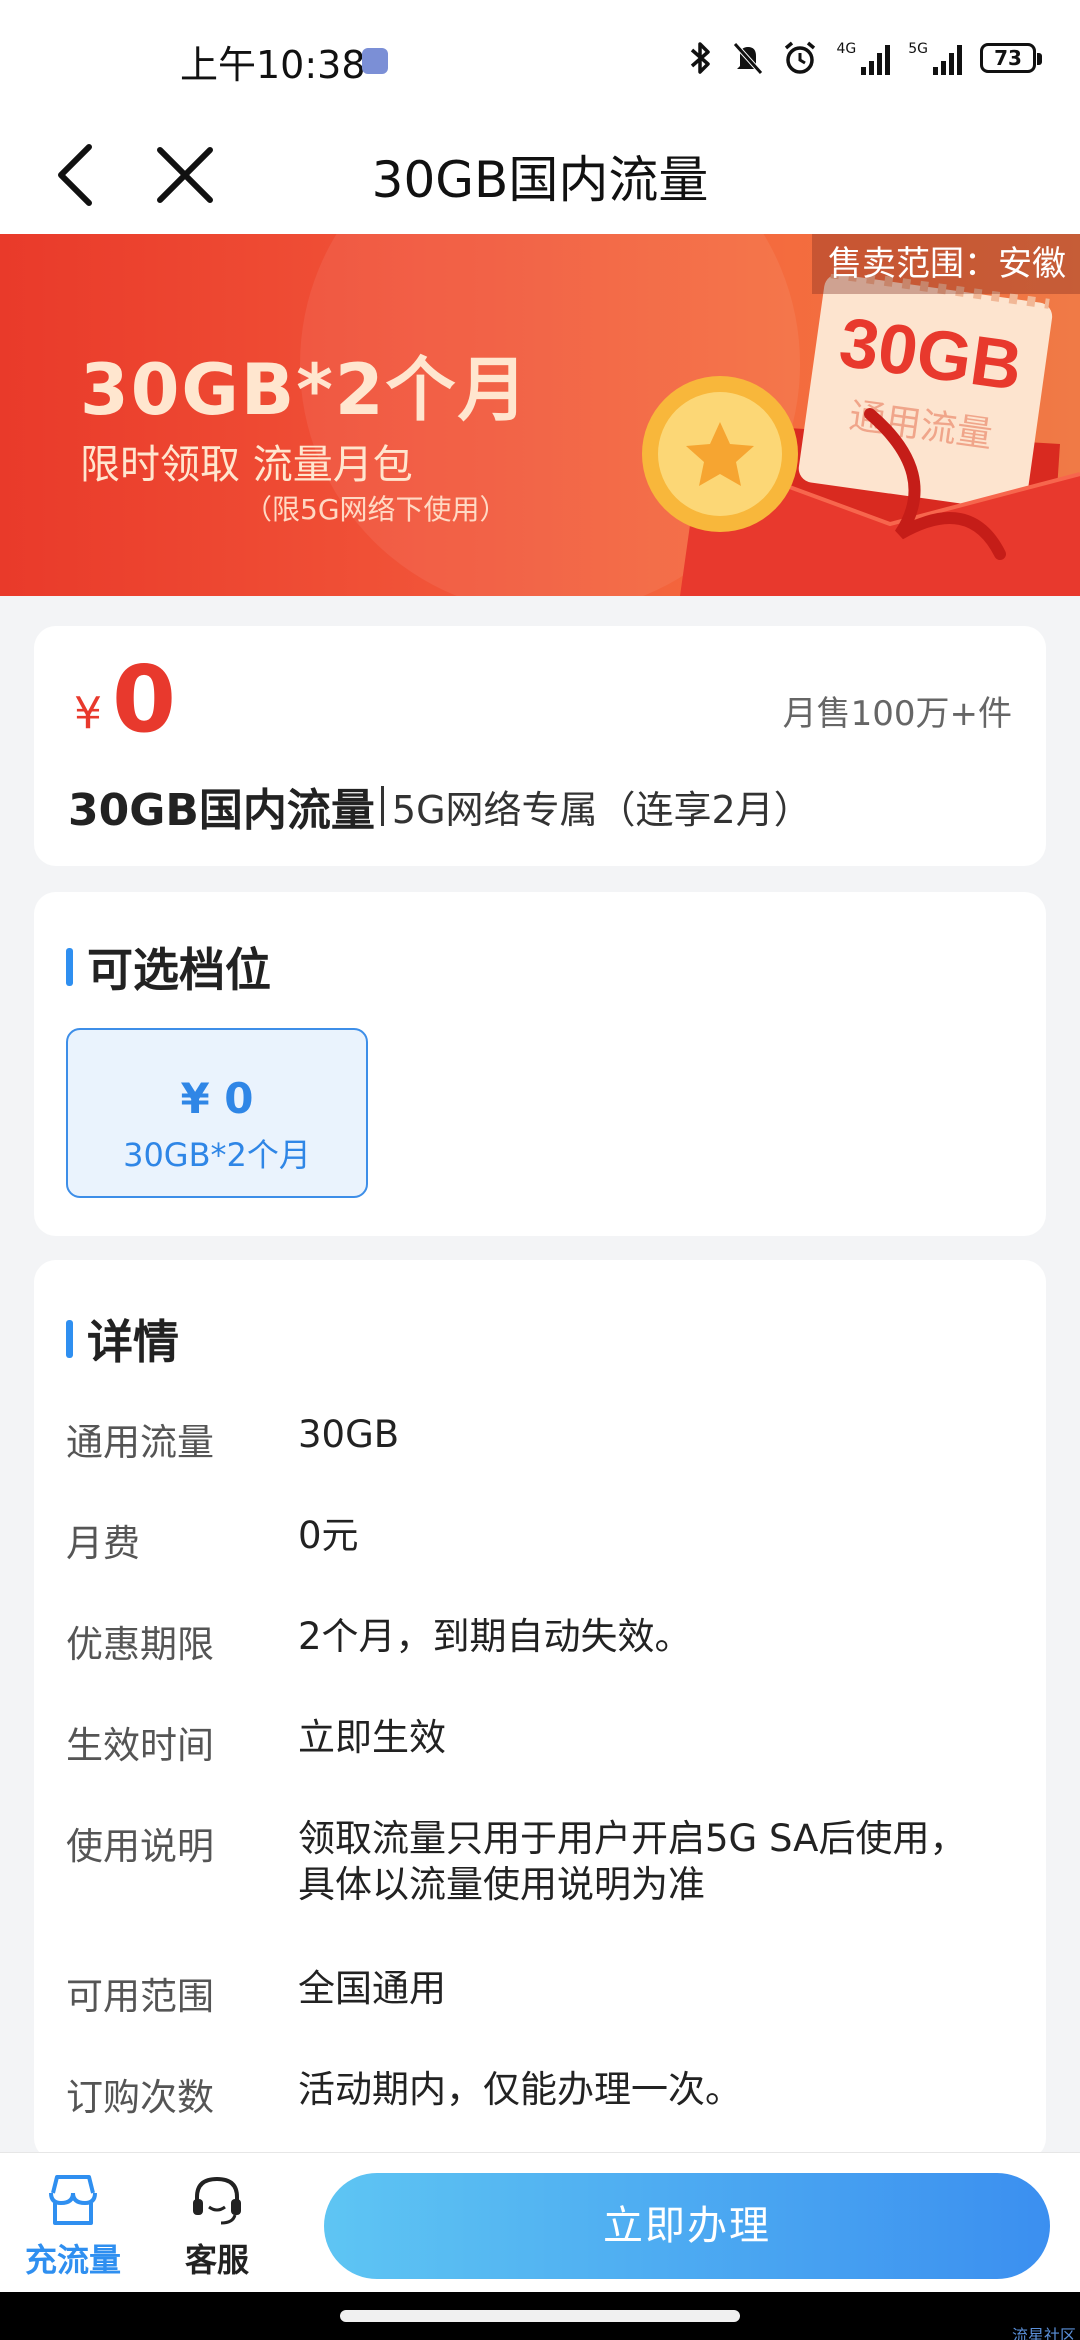 The width and height of the screenshot is (1080, 2340). I want to click on detail-section-title: 详情, so click(122, 1339).